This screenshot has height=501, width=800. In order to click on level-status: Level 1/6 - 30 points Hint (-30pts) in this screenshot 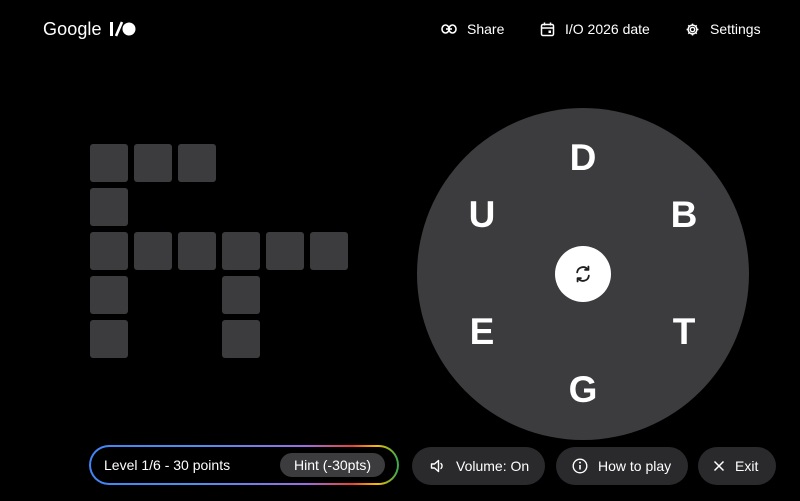, I will do `click(244, 465)`.